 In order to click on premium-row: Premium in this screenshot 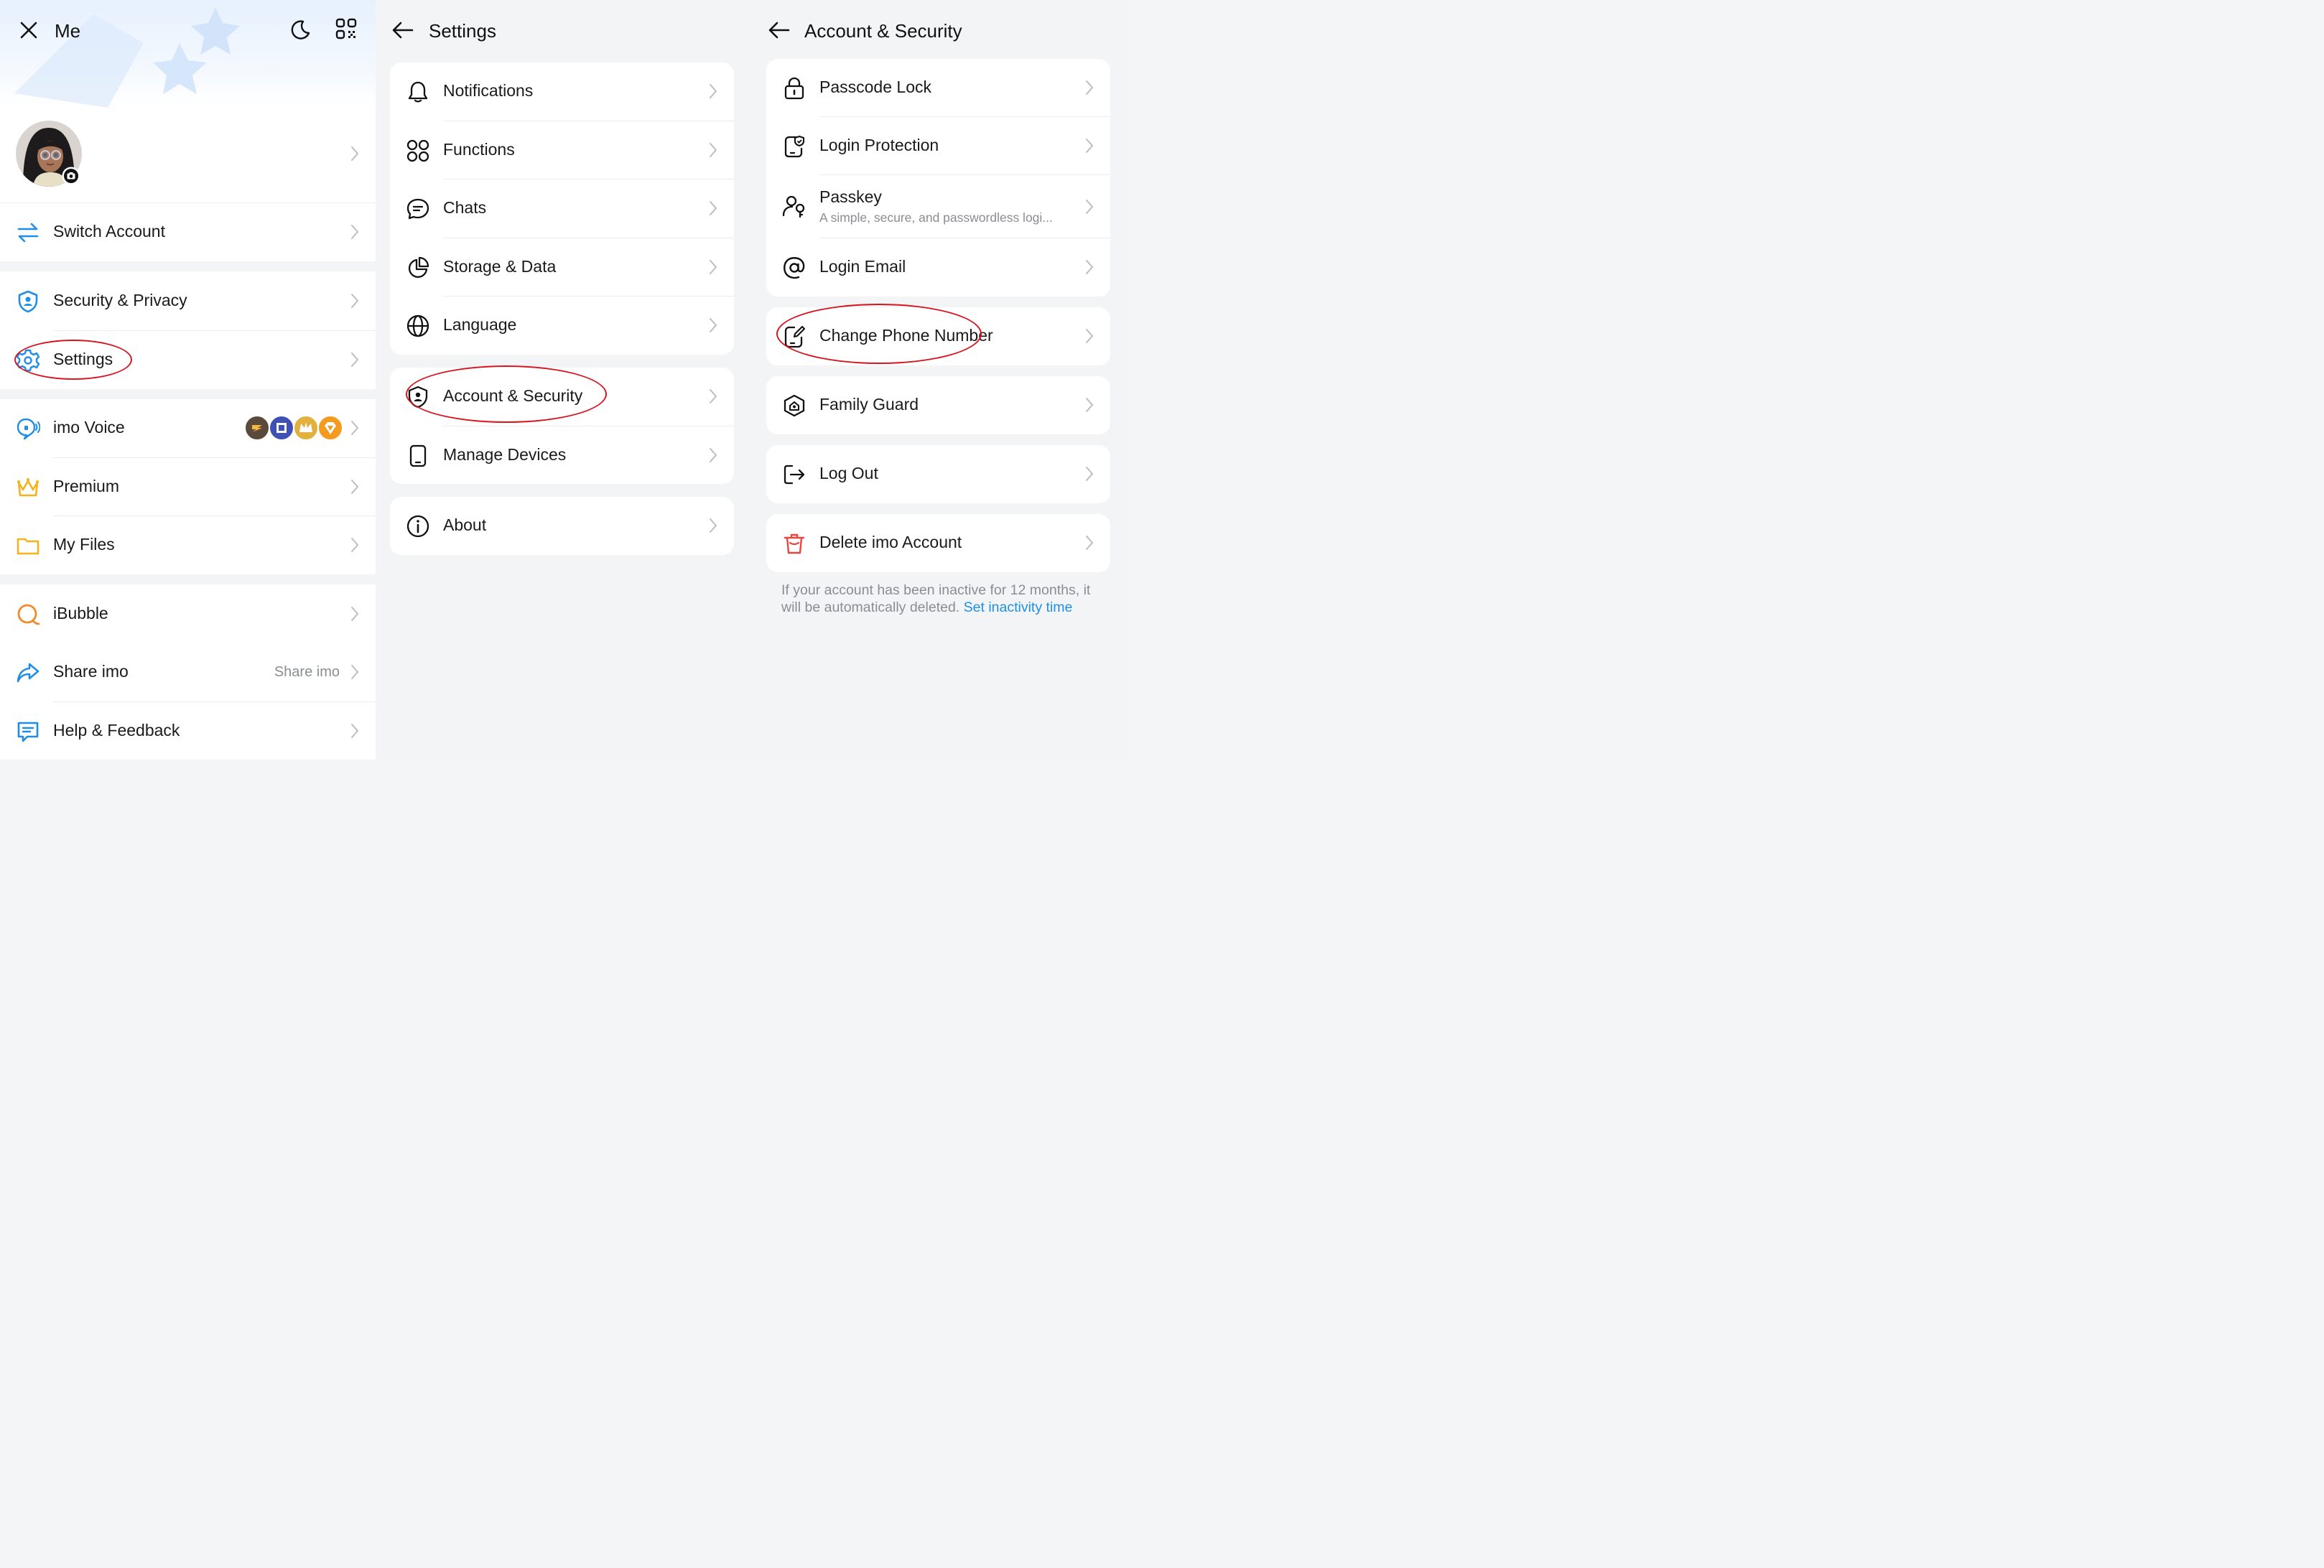, I will do `click(188, 487)`.